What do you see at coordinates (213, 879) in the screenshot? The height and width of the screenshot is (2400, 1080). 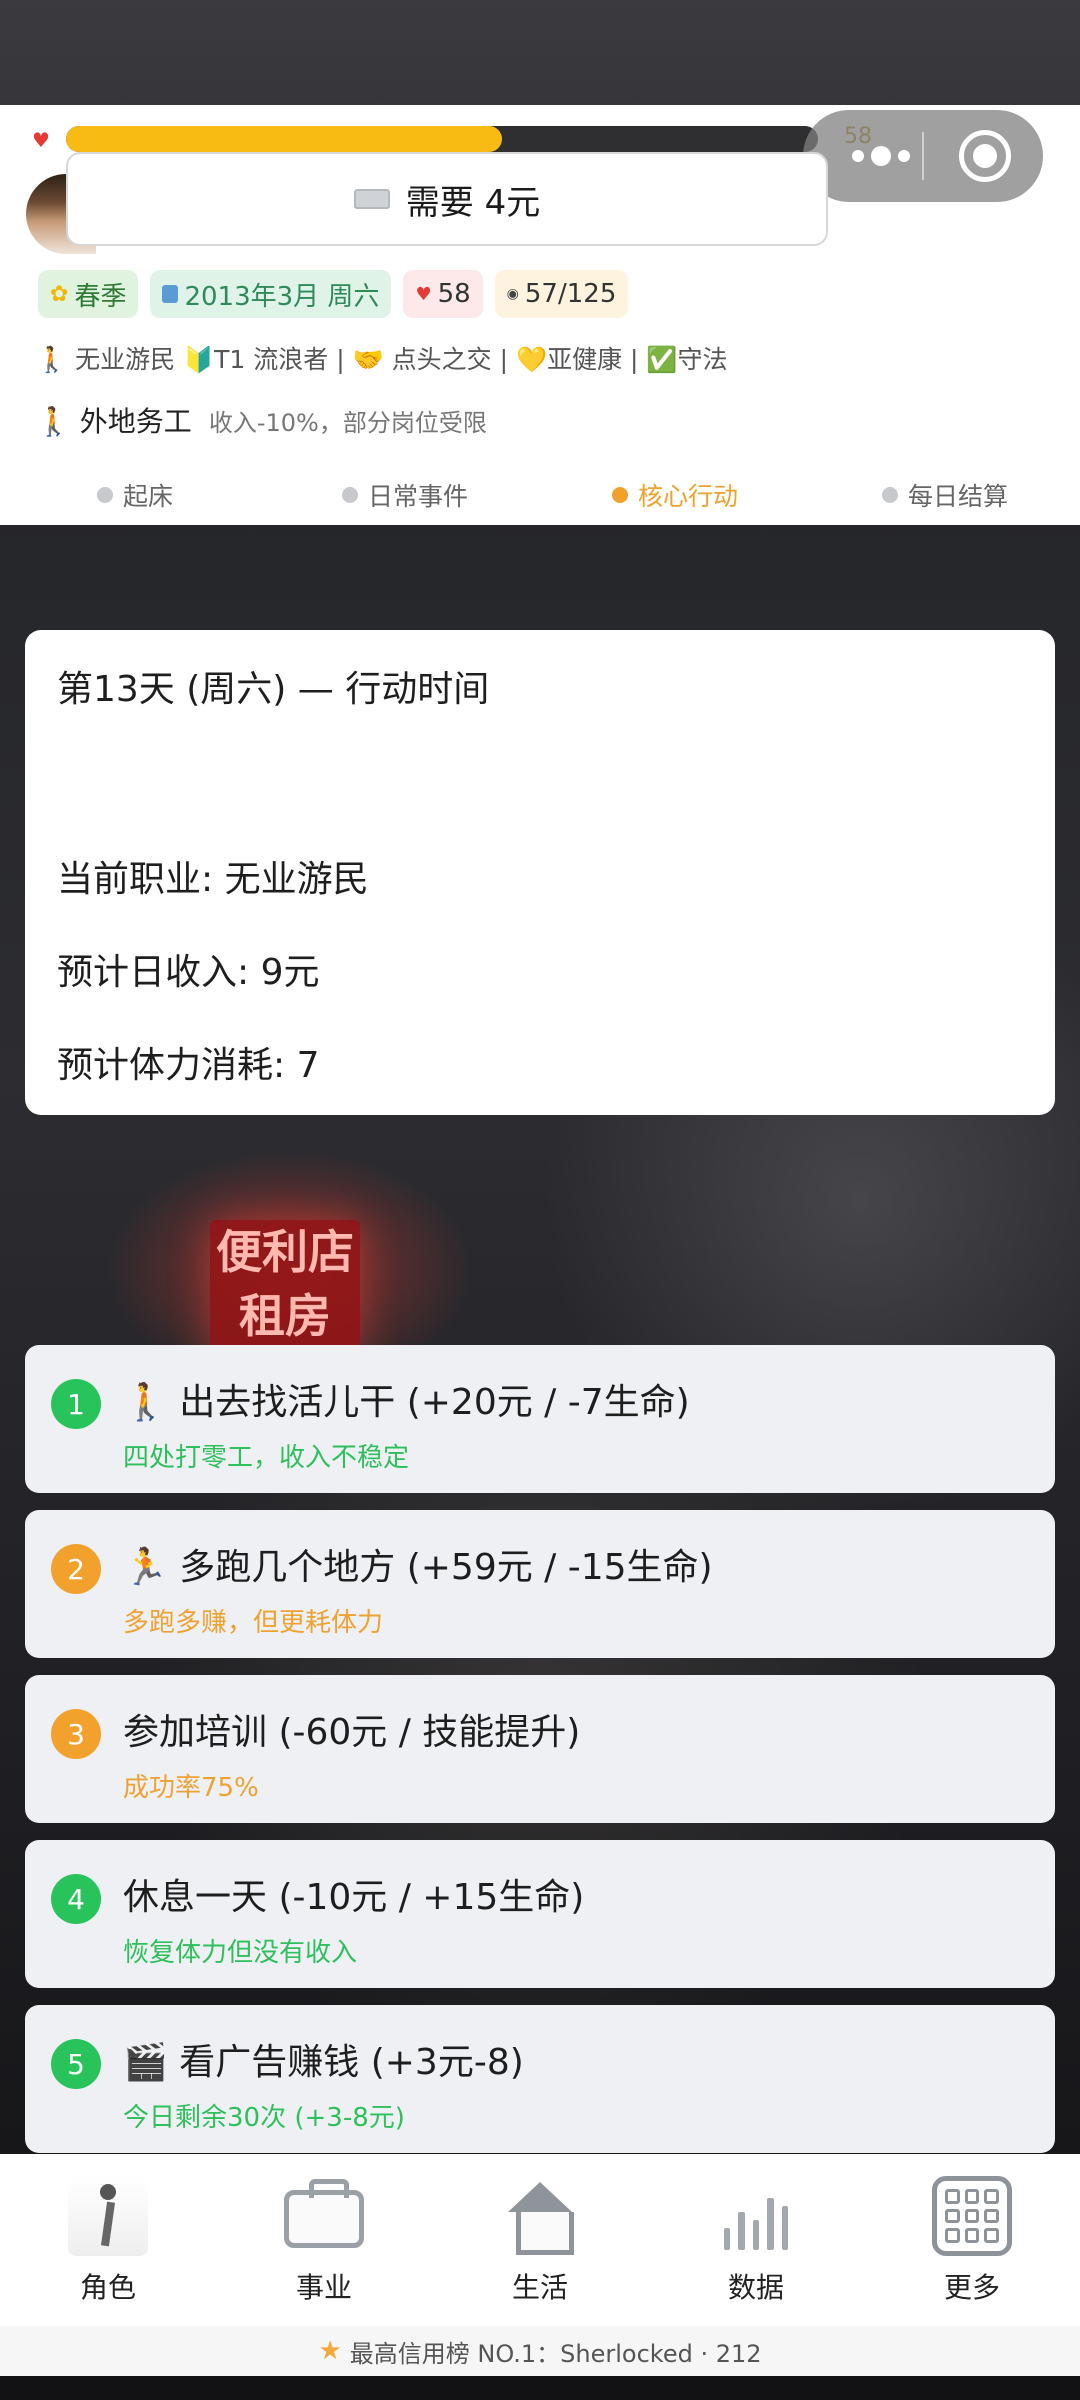 I see `current-occupation: 当前职业: 无业游民` at bounding box center [213, 879].